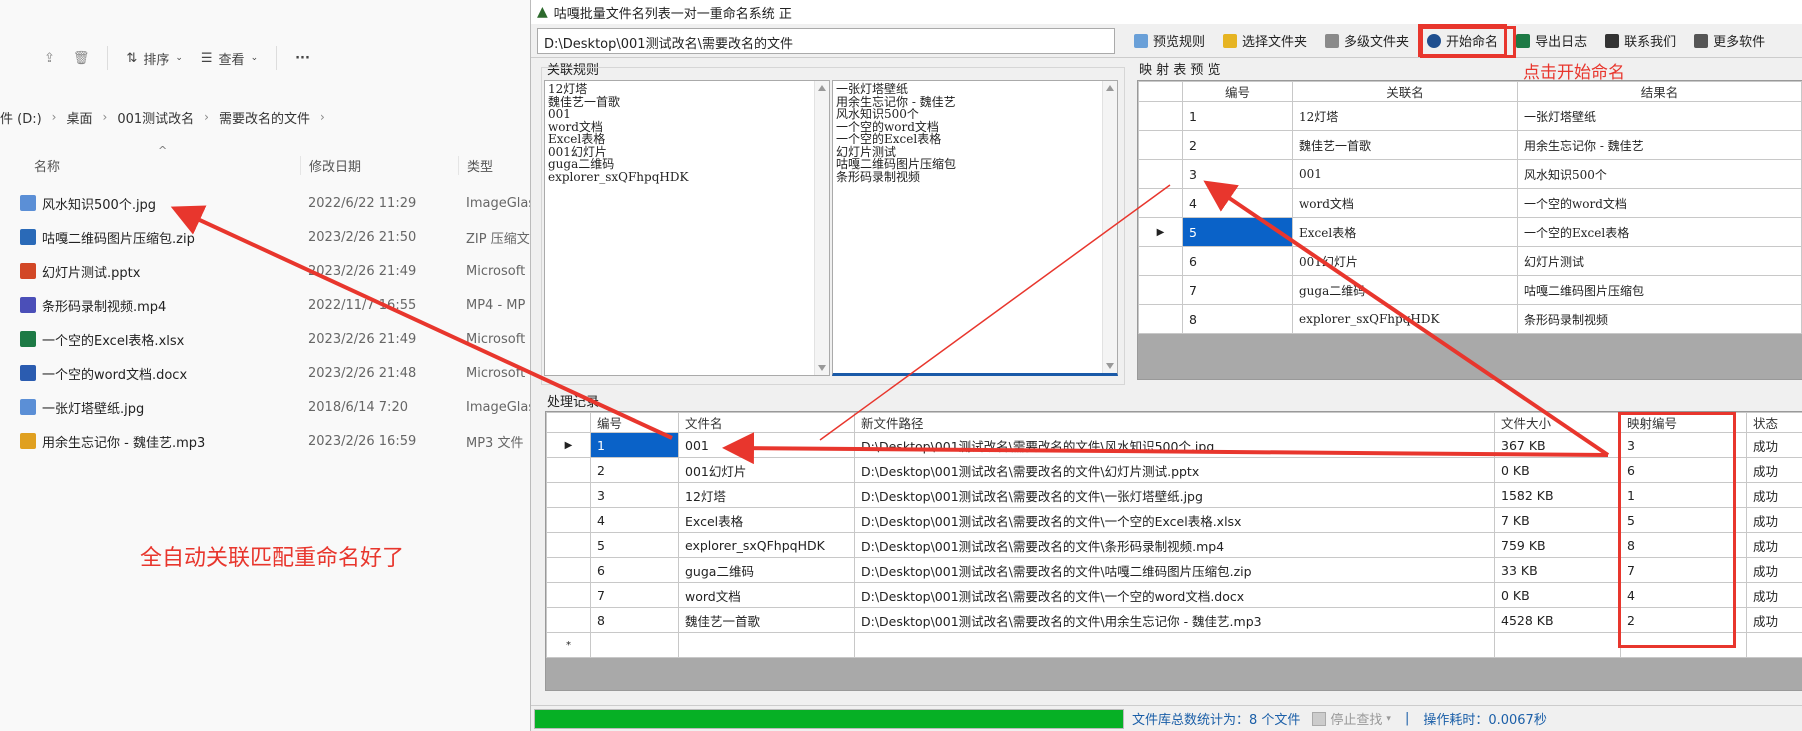 Image resolution: width=1802 pixels, height=731 pixels. I want to click on view-button: ☰ 查看 ⌄, so click(229, 58).